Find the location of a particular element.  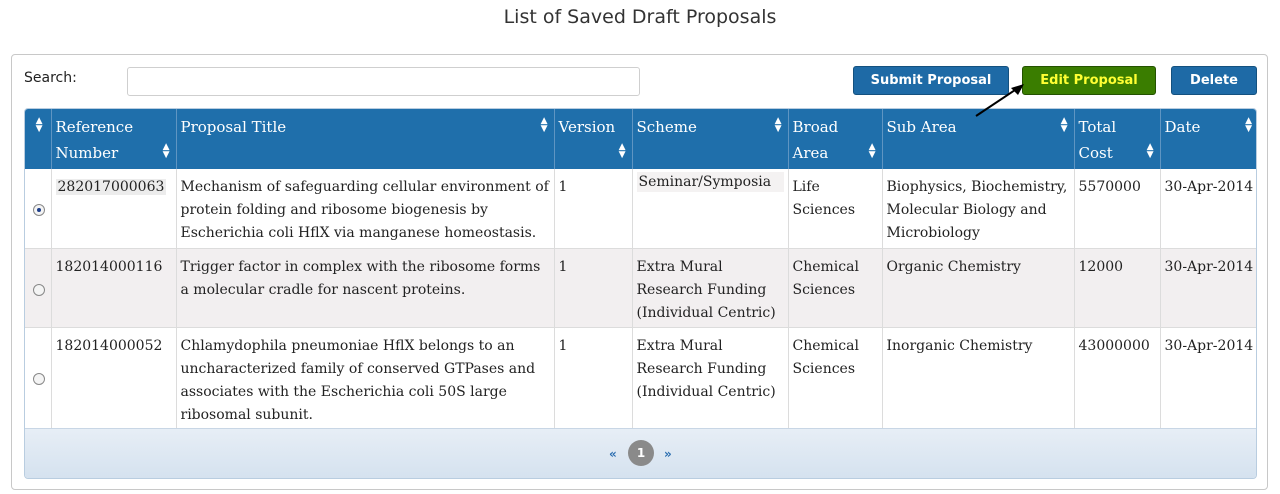

sub-area-cell: Inorganic Chemistry is located at coordinates (978, 378).